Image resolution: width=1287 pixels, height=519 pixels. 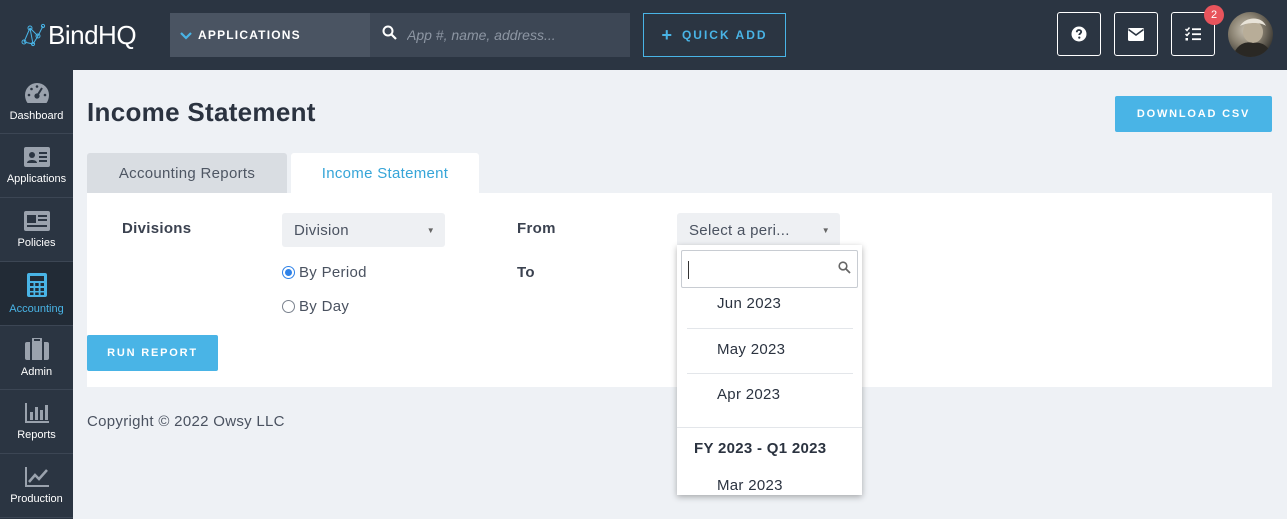 What do you see at coordinates (36, 156) in the screenshot?
I see `id-card-icon` at bounding box center [36, 156].